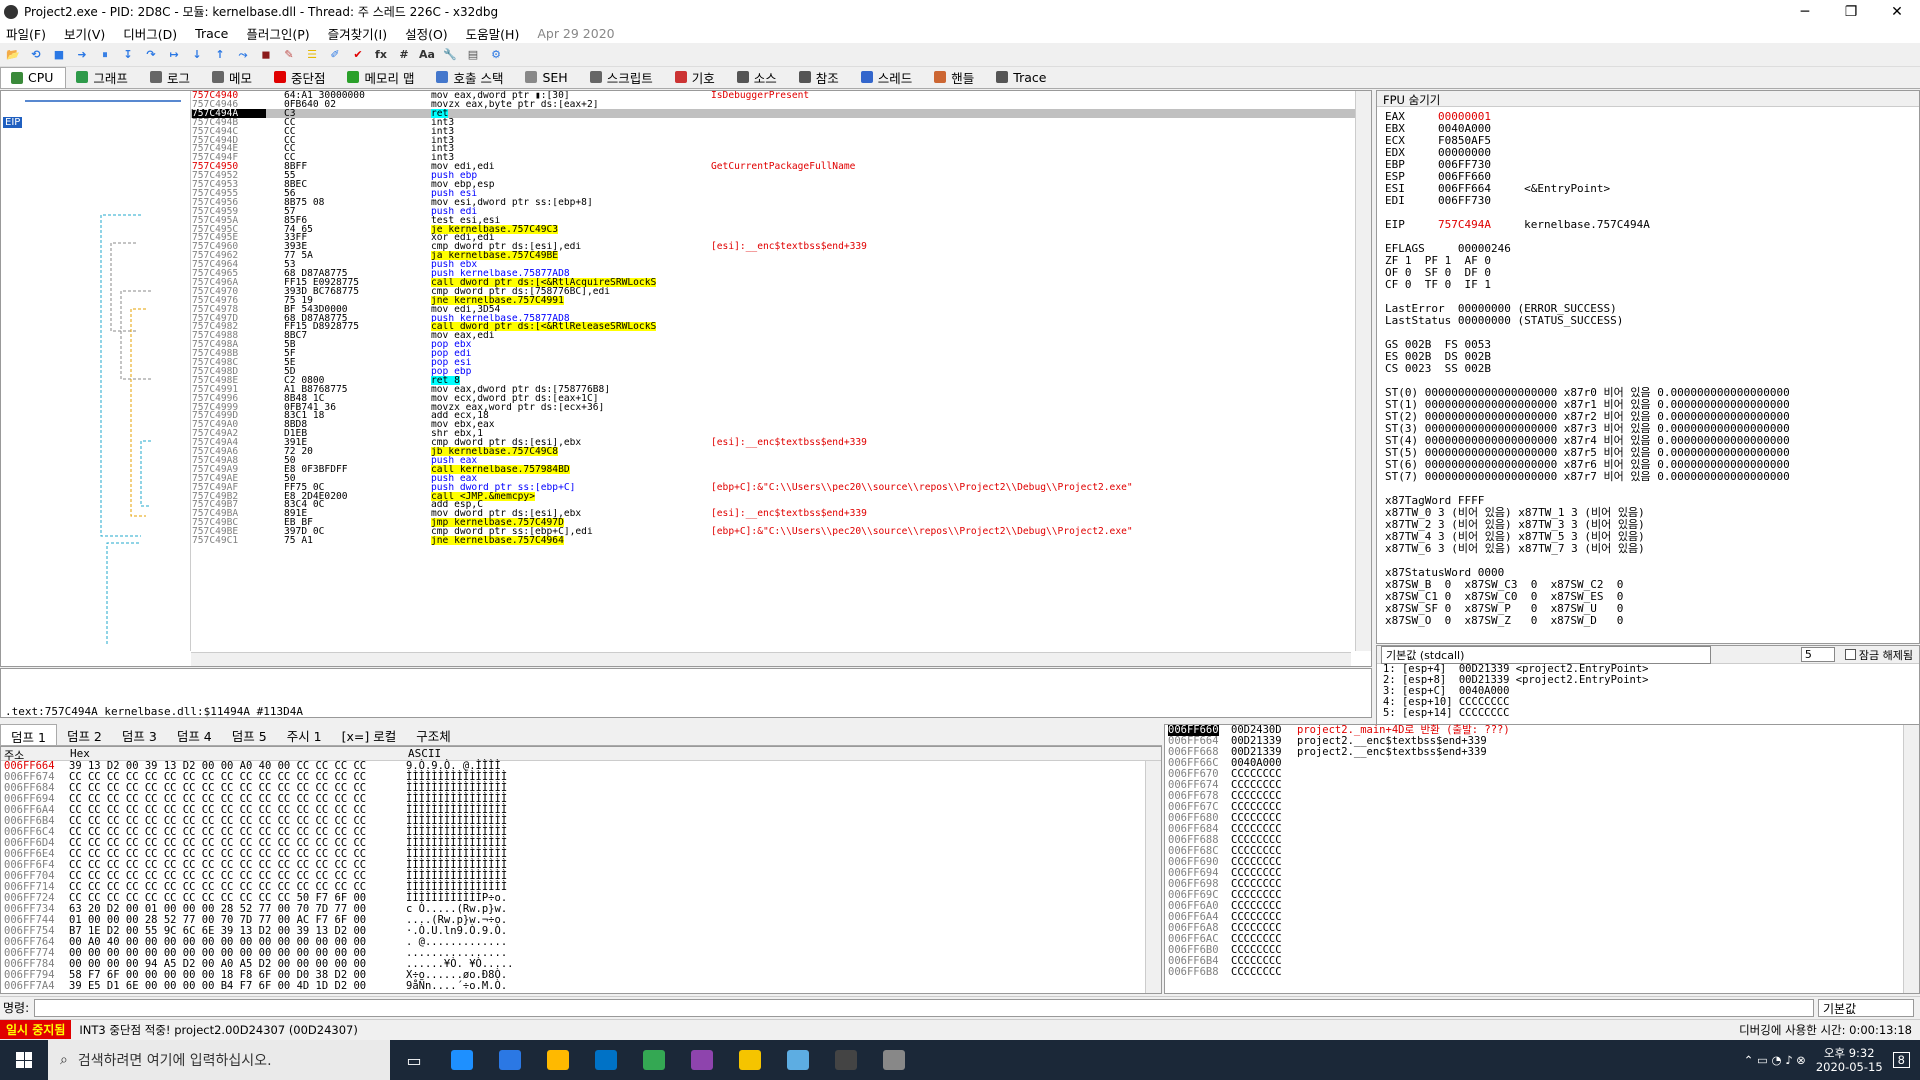 The width and height of the screenshot is (1920, 1080). Describe the element at coordinates (266, 55) in the screenshot. I see `toolbar-button: ◼` at that location.